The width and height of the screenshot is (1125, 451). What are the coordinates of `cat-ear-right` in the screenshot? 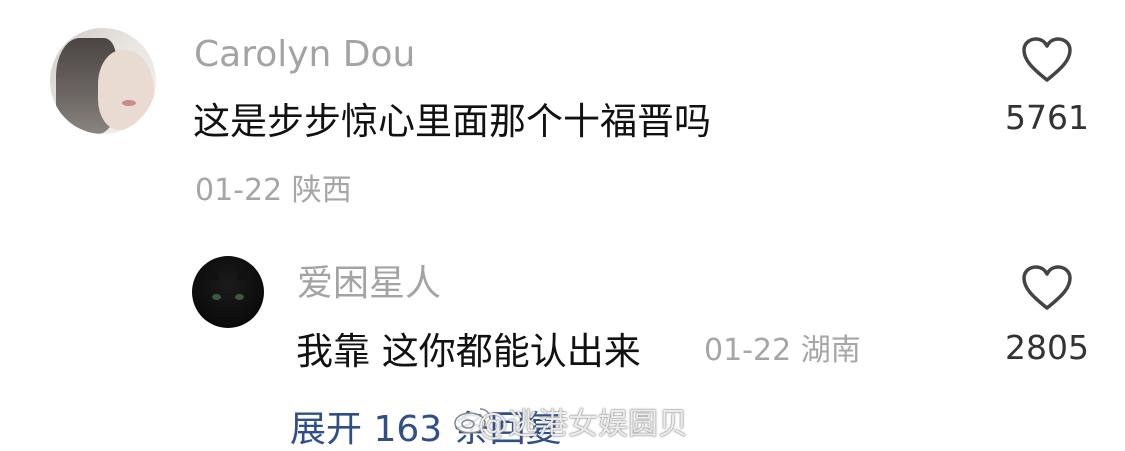 It's located at (246, 271).